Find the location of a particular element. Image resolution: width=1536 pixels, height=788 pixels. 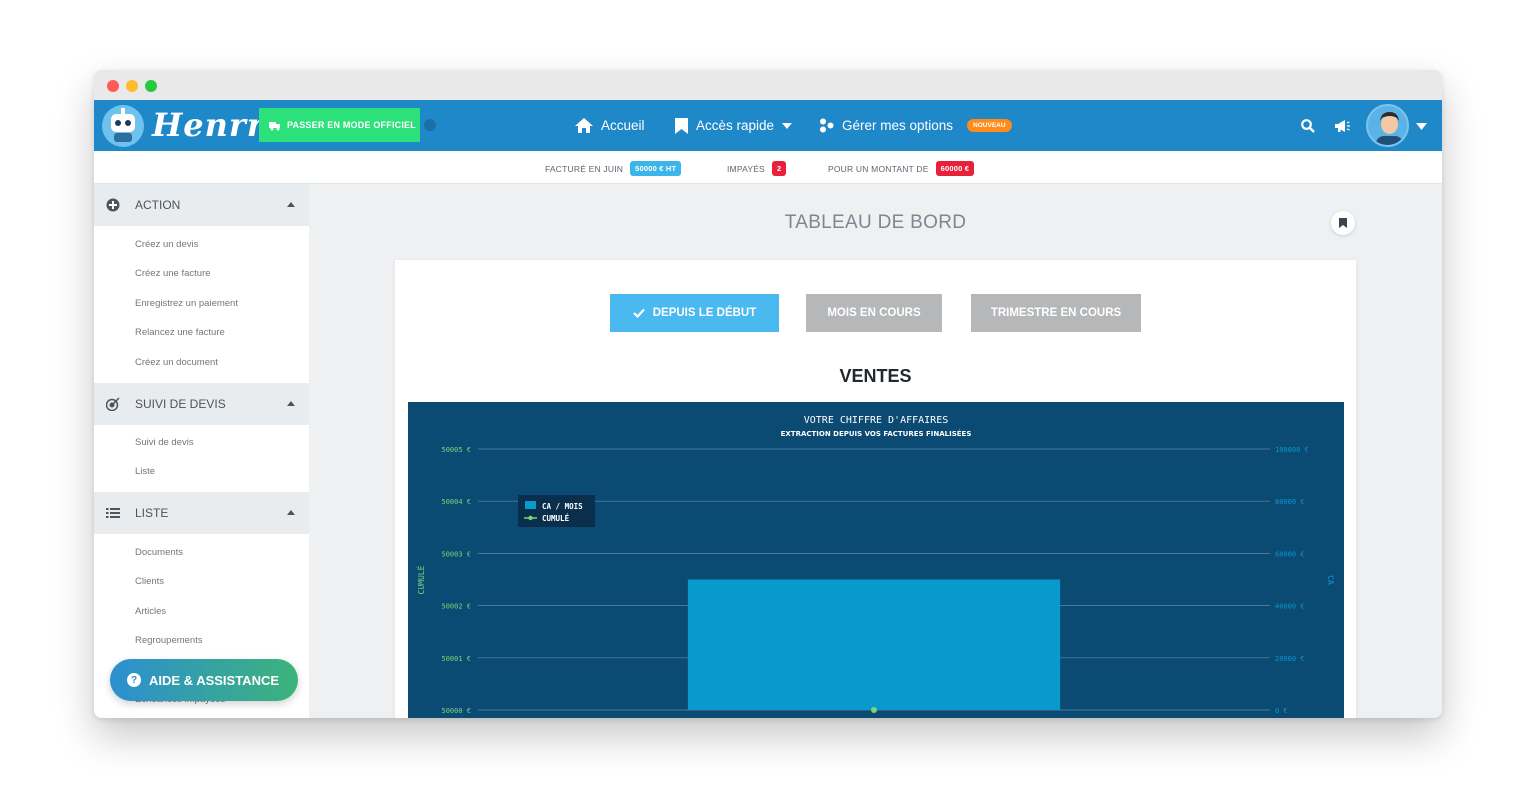

stat-impayes-value: 2 is located at coordinates (779, 168).